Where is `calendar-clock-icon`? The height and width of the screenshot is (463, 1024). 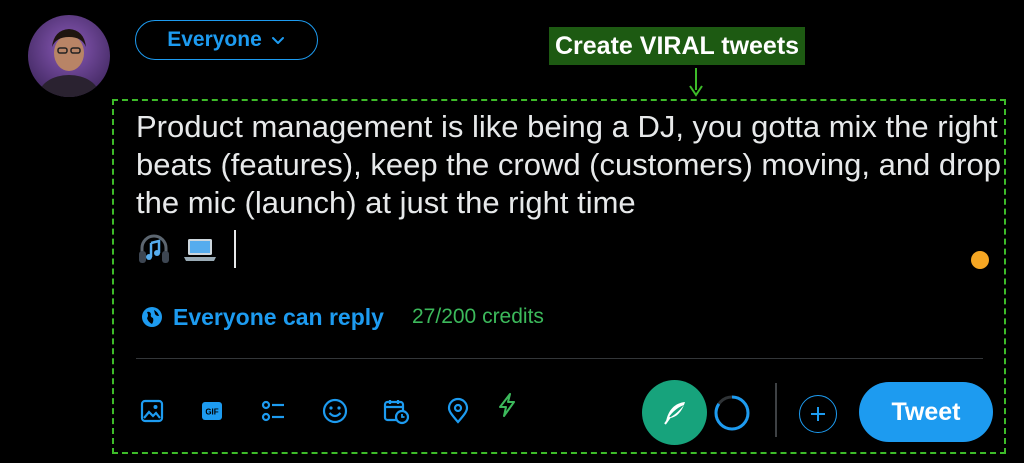
calendar-clock-icon is located at coordinates (396, 412).